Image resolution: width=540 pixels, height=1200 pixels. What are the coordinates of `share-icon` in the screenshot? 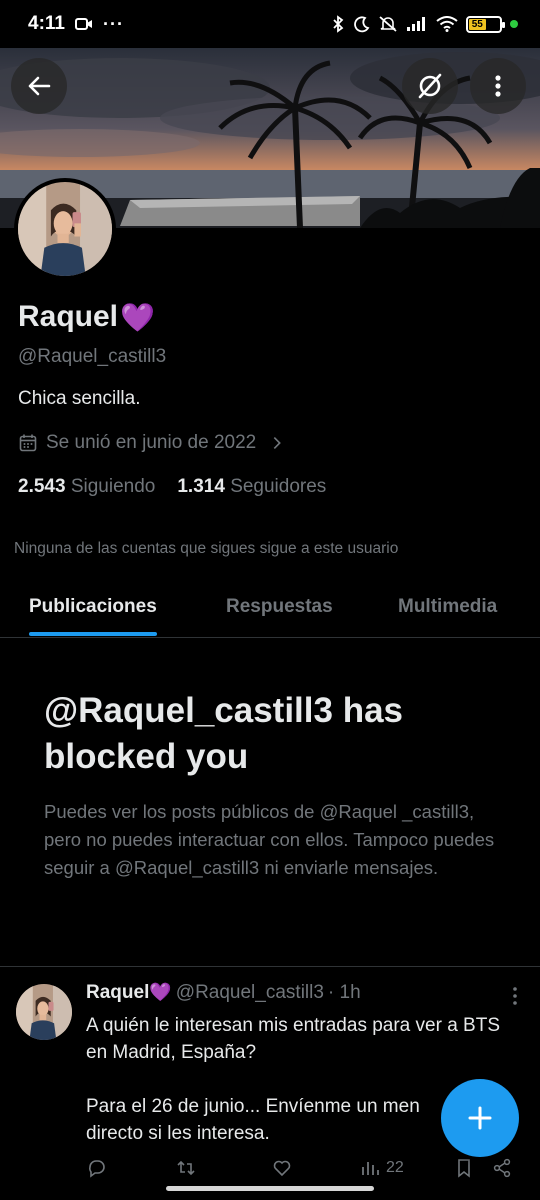 It's located at (502, 1168).